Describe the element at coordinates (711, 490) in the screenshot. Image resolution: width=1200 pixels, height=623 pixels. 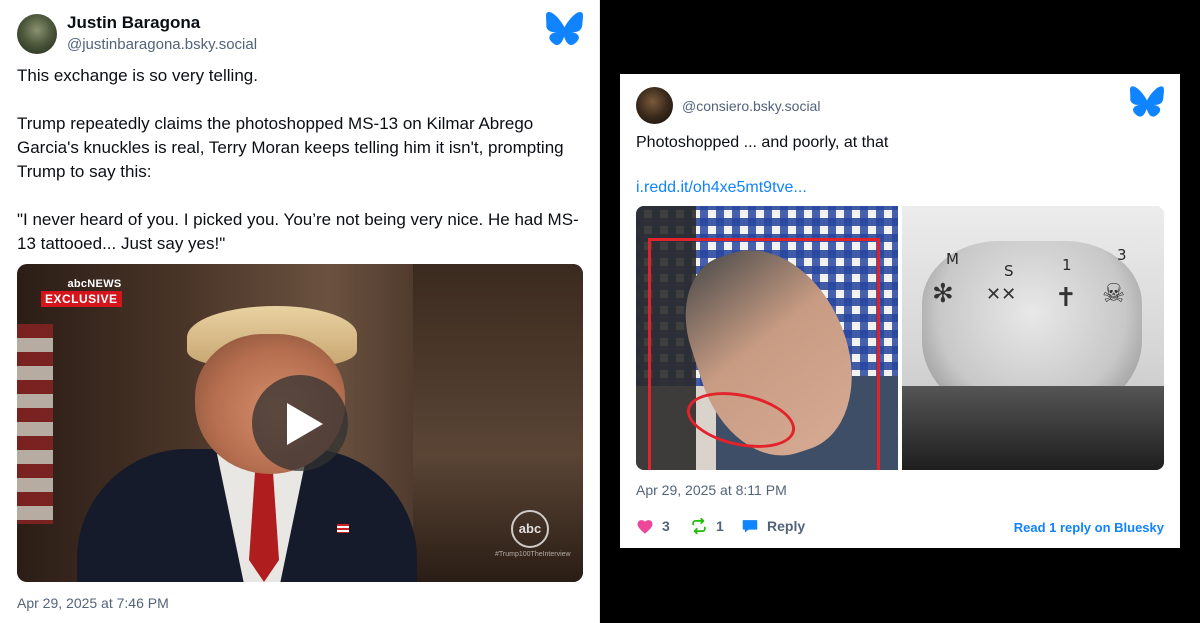
I see `post-timestamp: Apr 29, 2025 at 8:11 PM` at that location.